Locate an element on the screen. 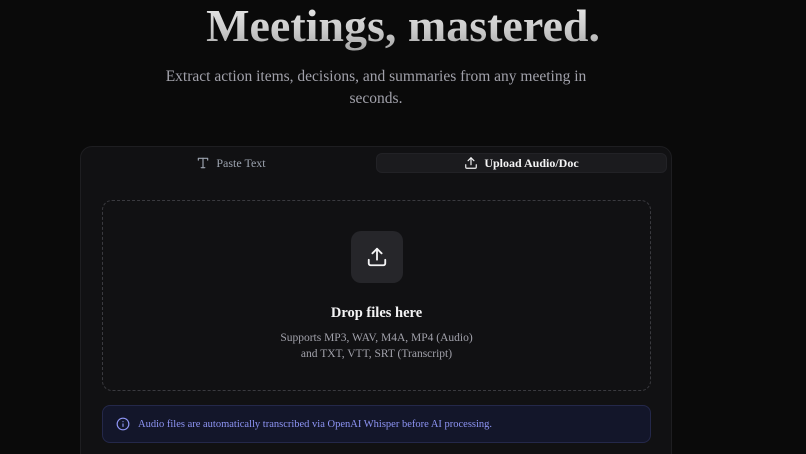 This screenshot has width=806, height=454. tab-upload-audio-doc: Upload Audio/Doc is located at coordinates (521, 163).